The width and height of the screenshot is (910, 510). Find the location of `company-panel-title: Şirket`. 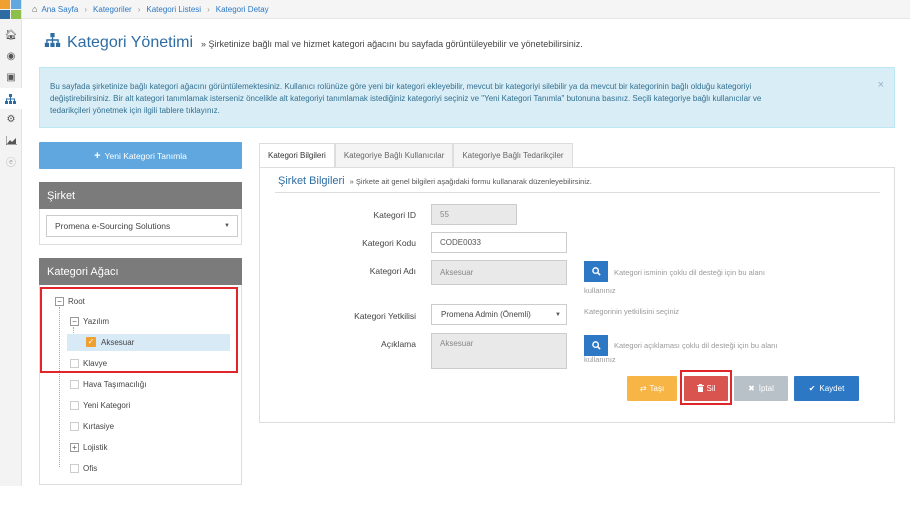

company-panel-title: Şirket is located at coordinates (61, 195).